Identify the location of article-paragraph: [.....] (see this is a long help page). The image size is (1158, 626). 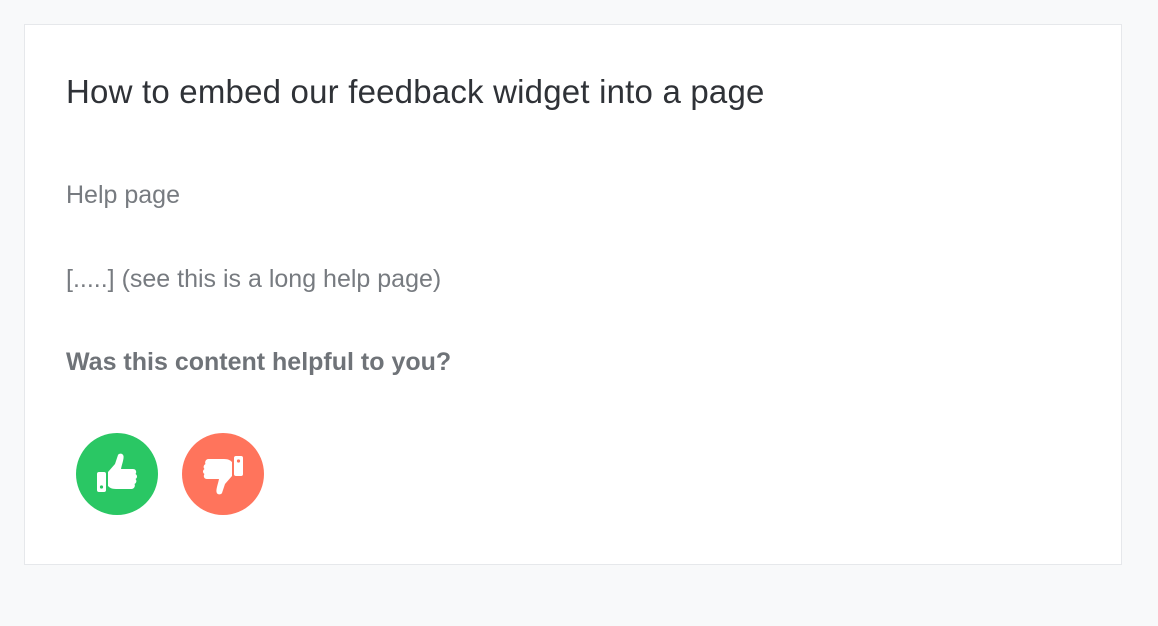
(254, 279).